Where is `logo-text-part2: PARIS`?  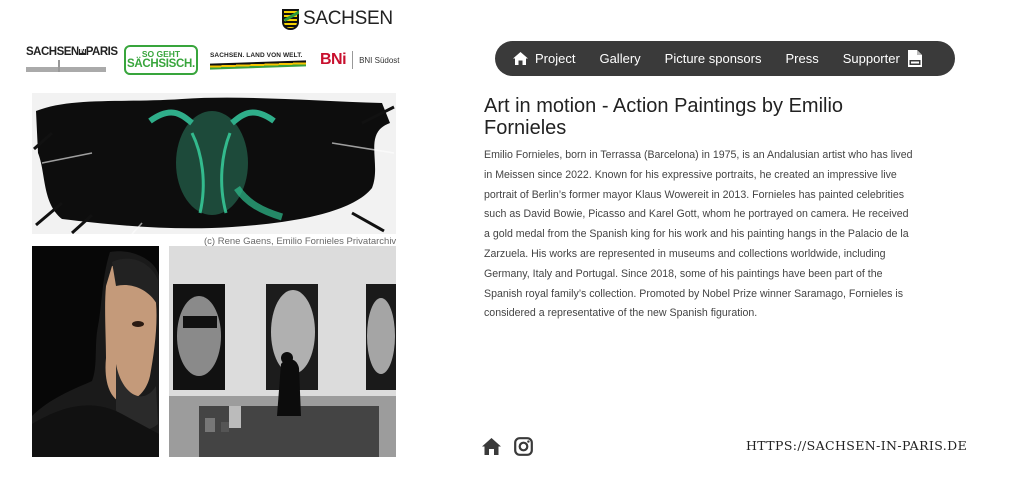
logo-text-part2: PARIS is located at coordinates (101, 52).